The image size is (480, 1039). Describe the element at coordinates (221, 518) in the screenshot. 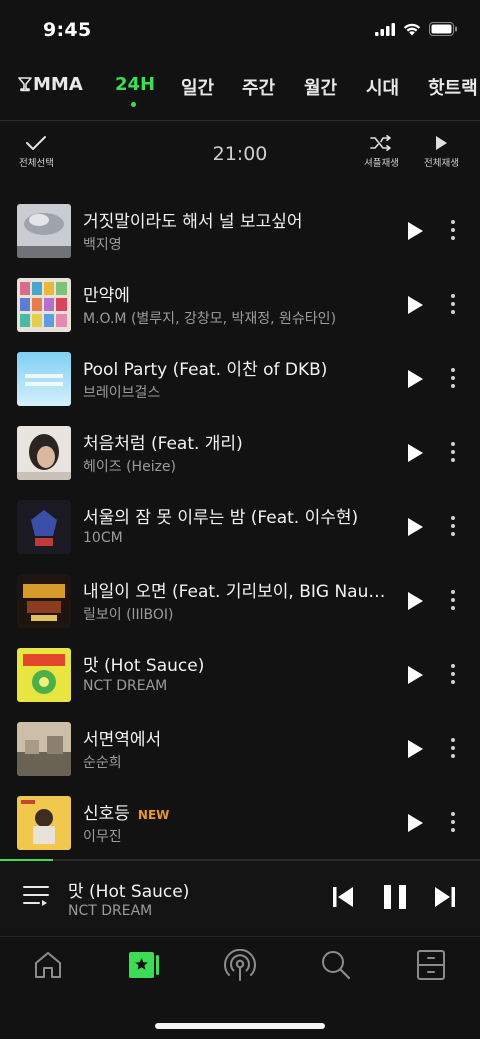

I see `song-title: 서울의 잠 못 이루는 밤 (Feat. 이수현)` at that location.